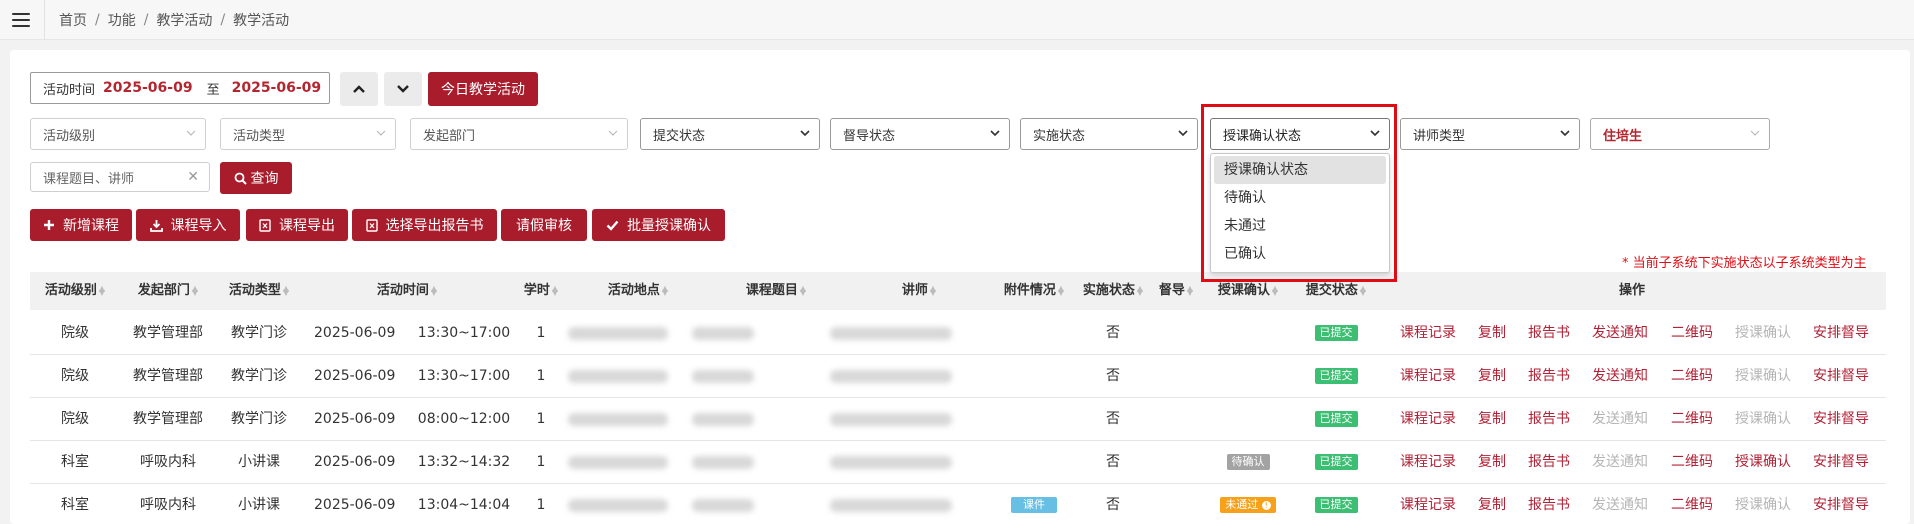 Image resolution: width=1914 pixels, height=524 pixels. Describe the element at coordinates (669, 226) in the screenshot. I see `button-label: 批量授课确认` at that location.